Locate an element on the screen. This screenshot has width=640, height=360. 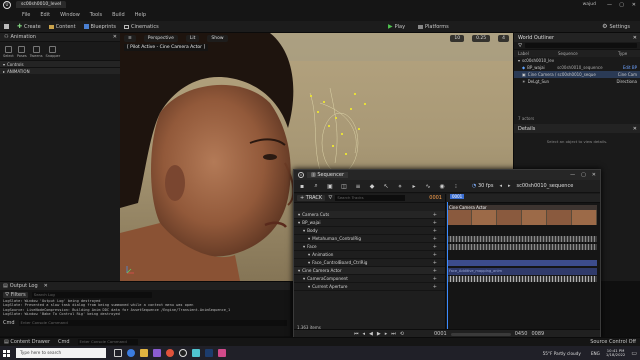
menu-help: Help is located at coordinates (140, 15).